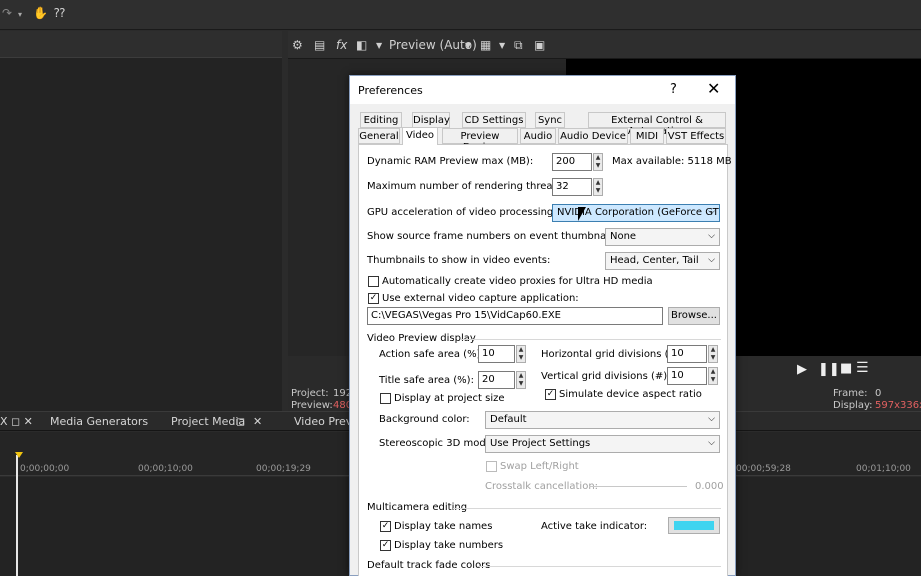 The width and height of the screenshot is (921, 576). Describe the element at coordinates (709, 486) in the screenshot. I see `crosstalk-value: 0.000` at that location.